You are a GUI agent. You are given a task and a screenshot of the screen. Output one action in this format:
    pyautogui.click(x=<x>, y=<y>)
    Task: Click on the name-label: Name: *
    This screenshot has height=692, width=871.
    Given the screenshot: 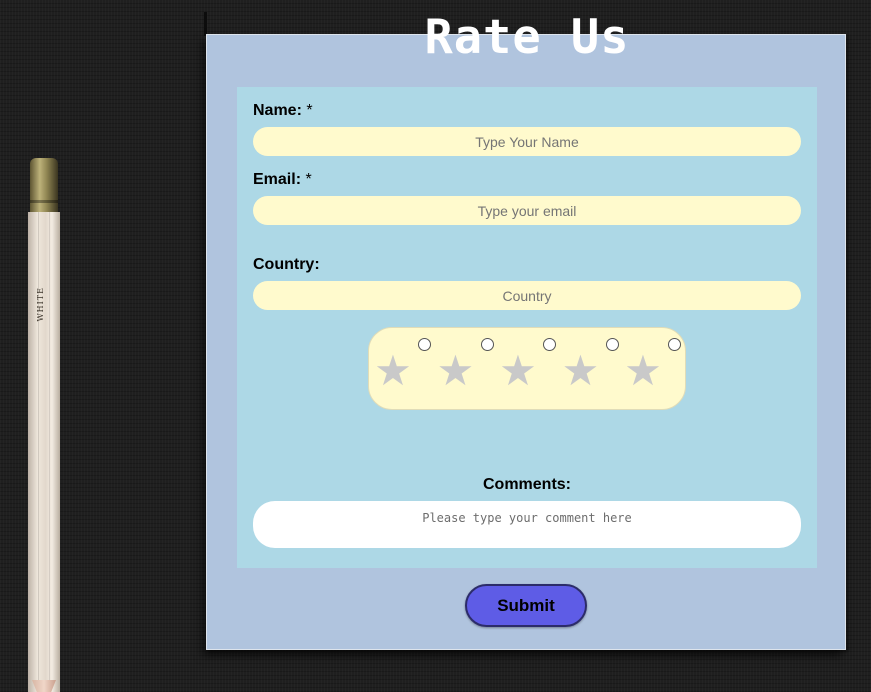 What is the action you would take?
    pyautogui.click(x=283, y=111)
    